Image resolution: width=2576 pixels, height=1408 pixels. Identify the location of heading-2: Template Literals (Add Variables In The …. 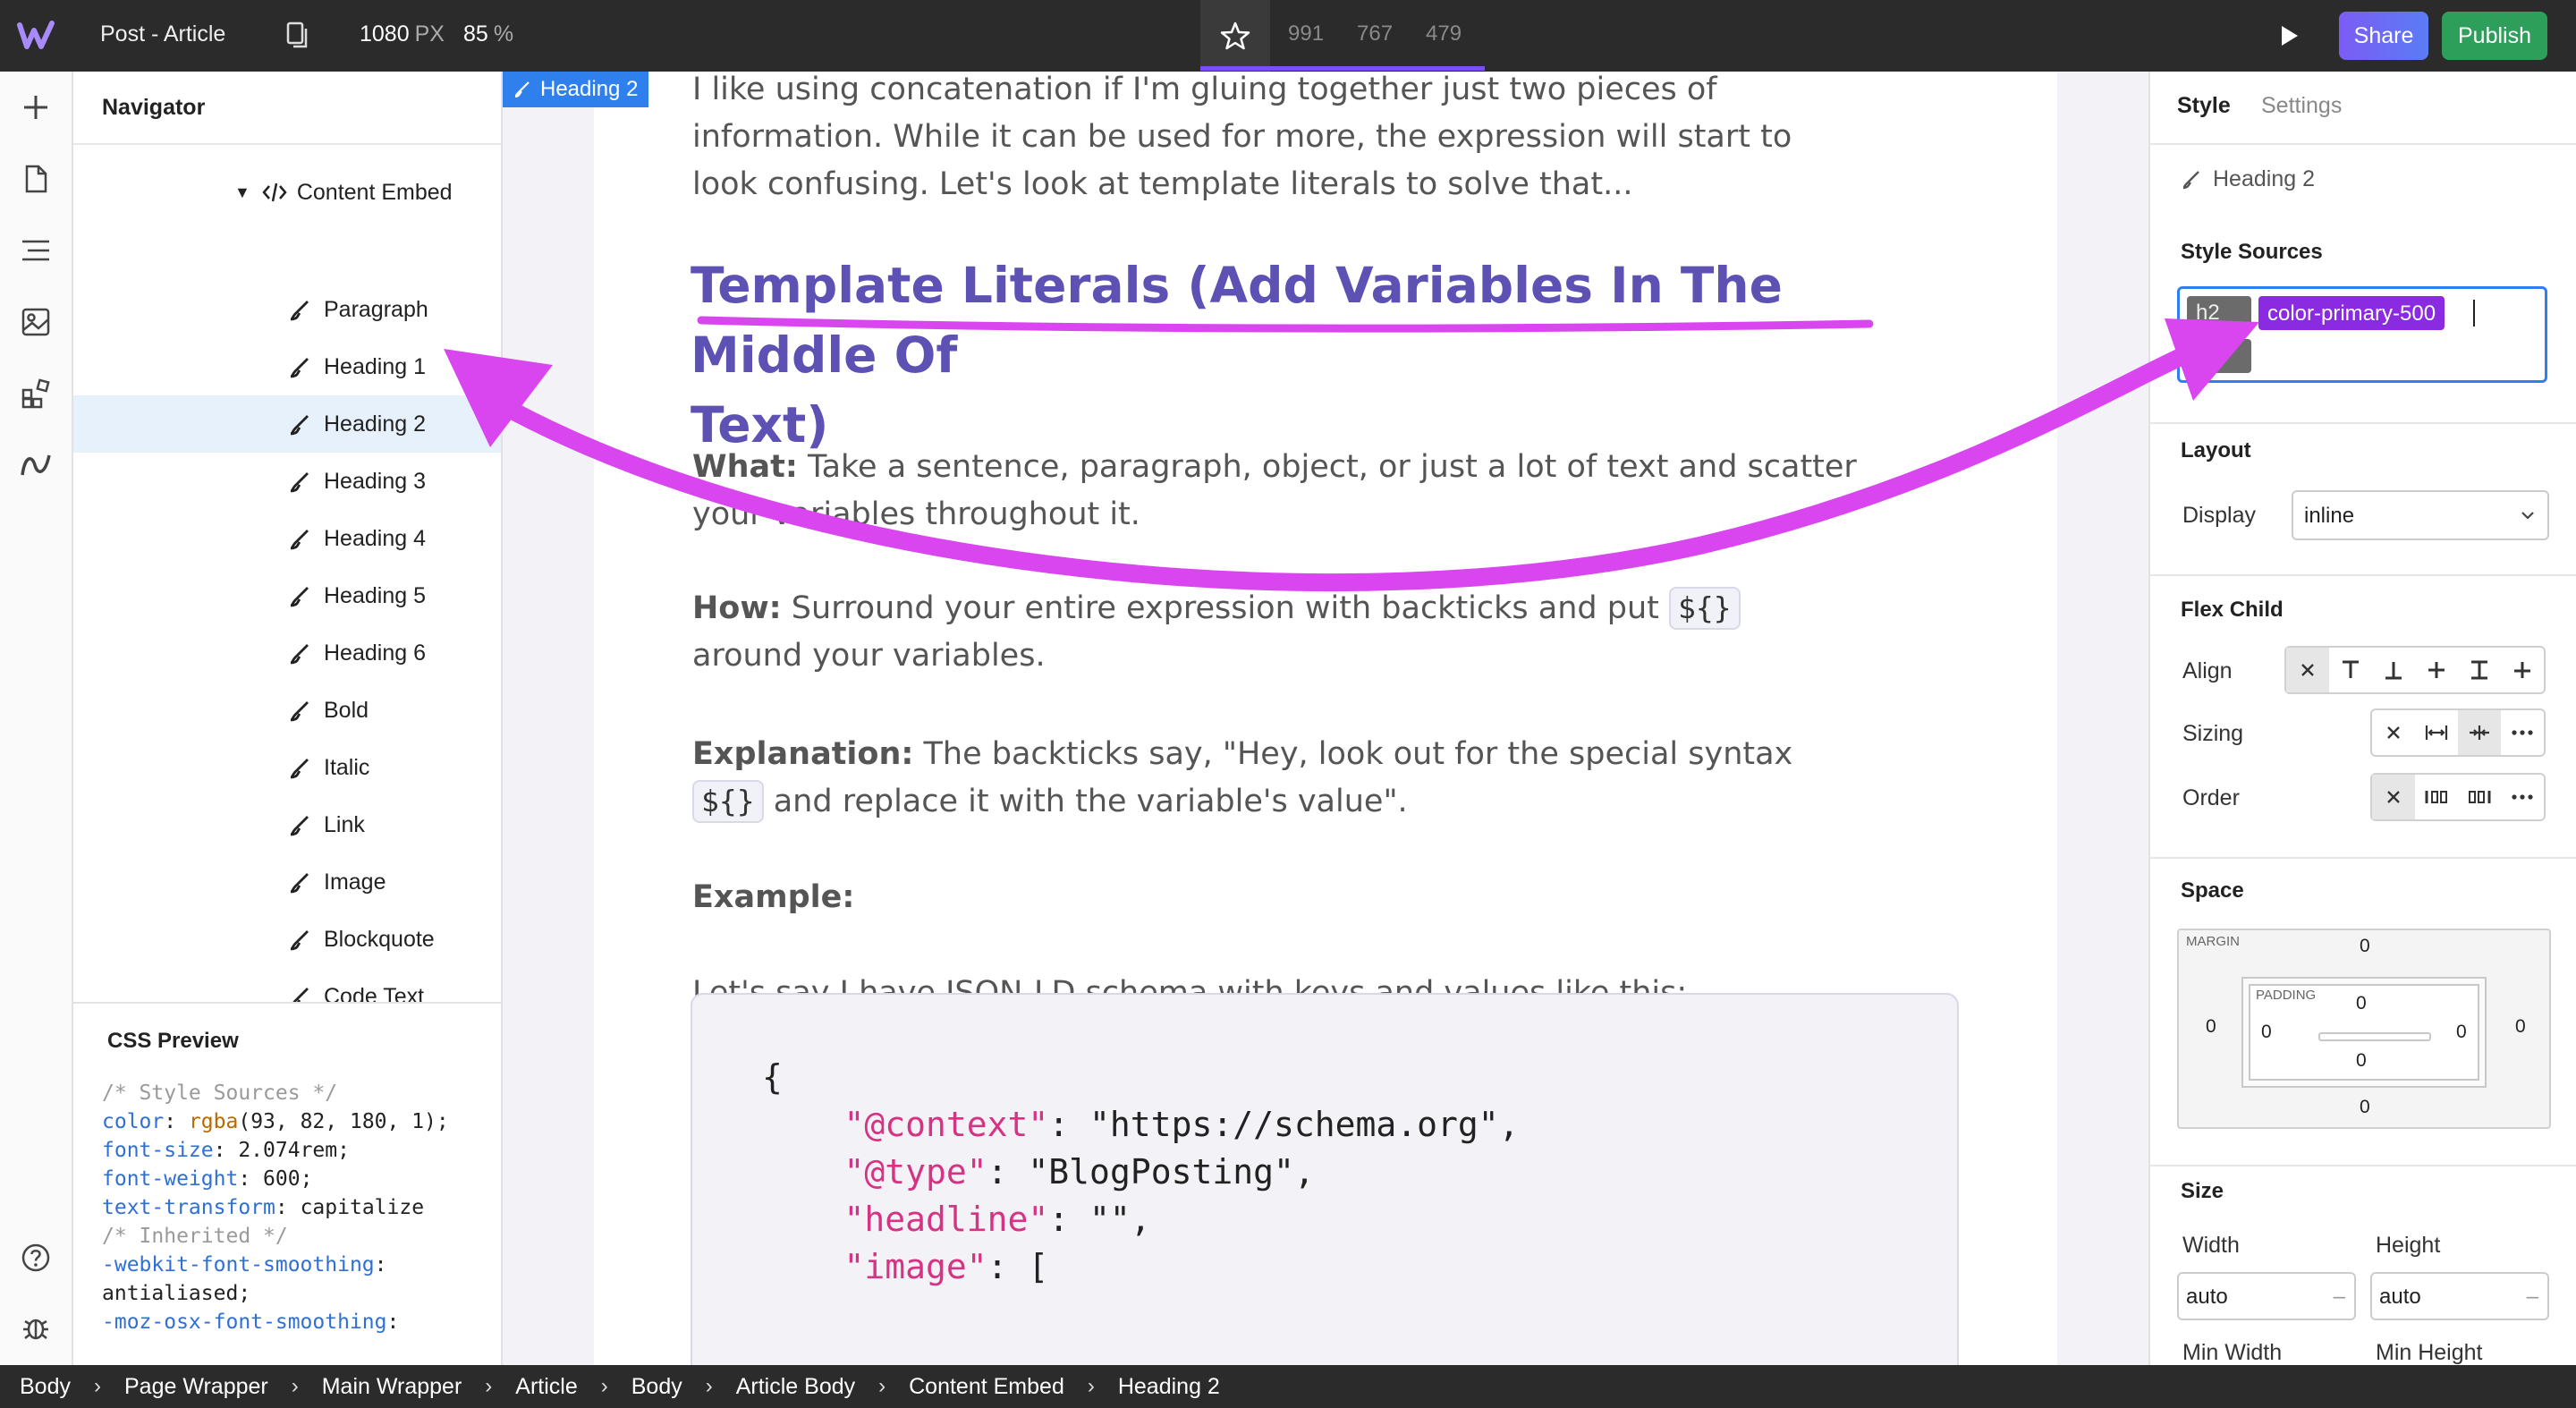
(1290, 355).